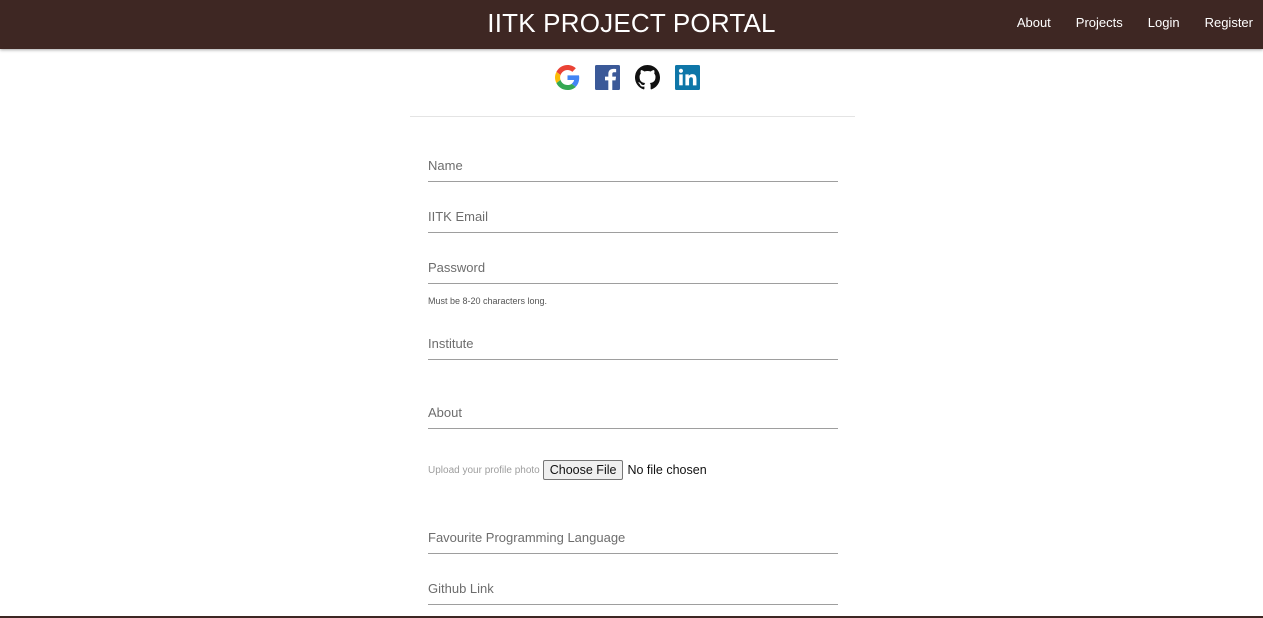  What do you see at coordinates (1099, 22) in the screenshot?
I see `nav-projects-link: Projects` at bounding box center [1099, 22].